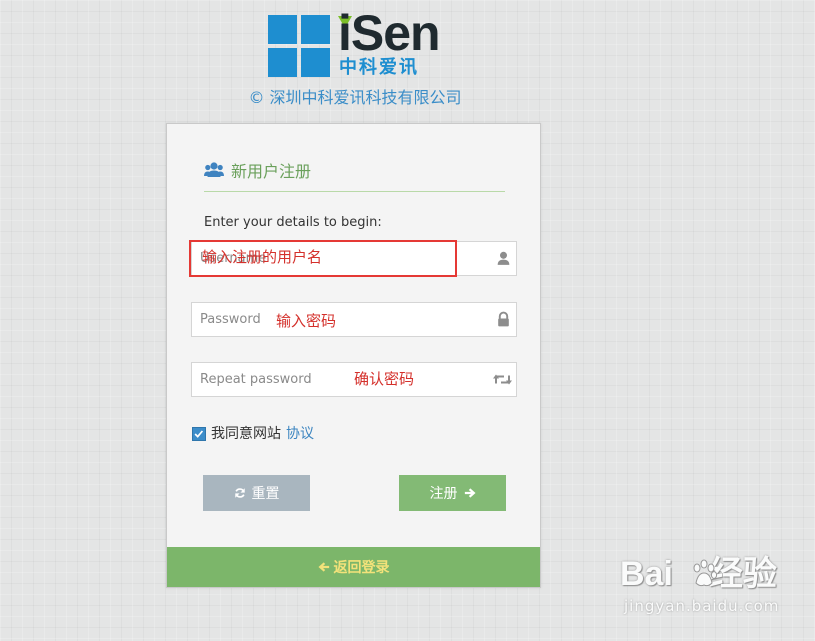 The image size is (815, 641). What do you see at coordinates (443, 494) in the screenshot?
I see `register-button-label: 注册` at bounding box center [443, 494].